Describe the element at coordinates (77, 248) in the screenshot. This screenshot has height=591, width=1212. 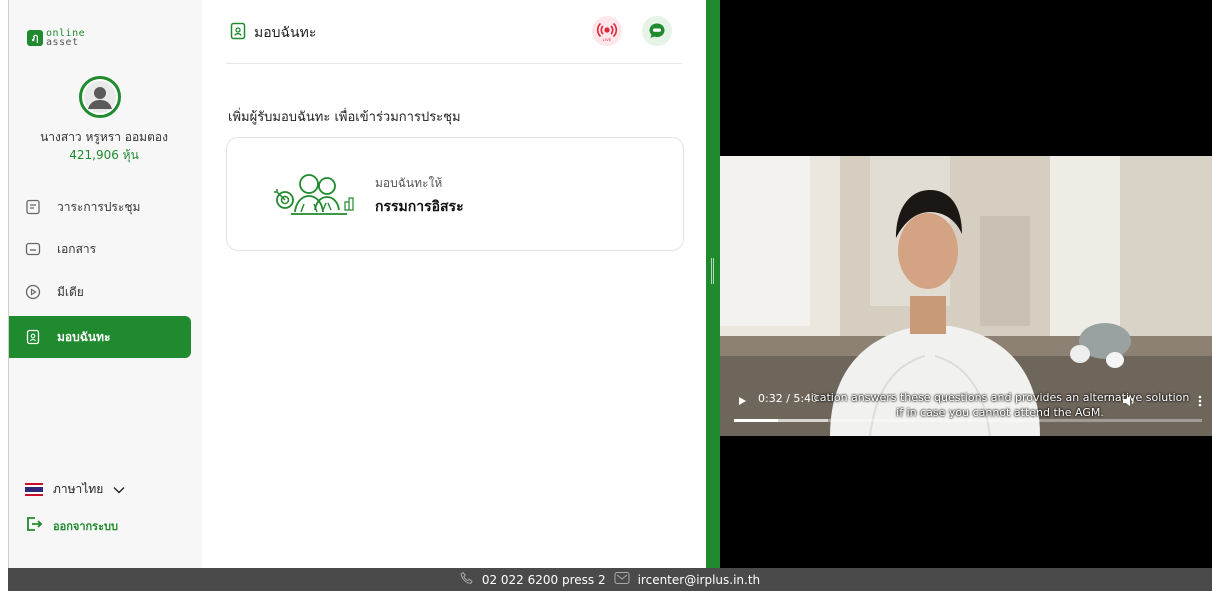
I see `sidebar-item-label: เอกสาร` at that location.